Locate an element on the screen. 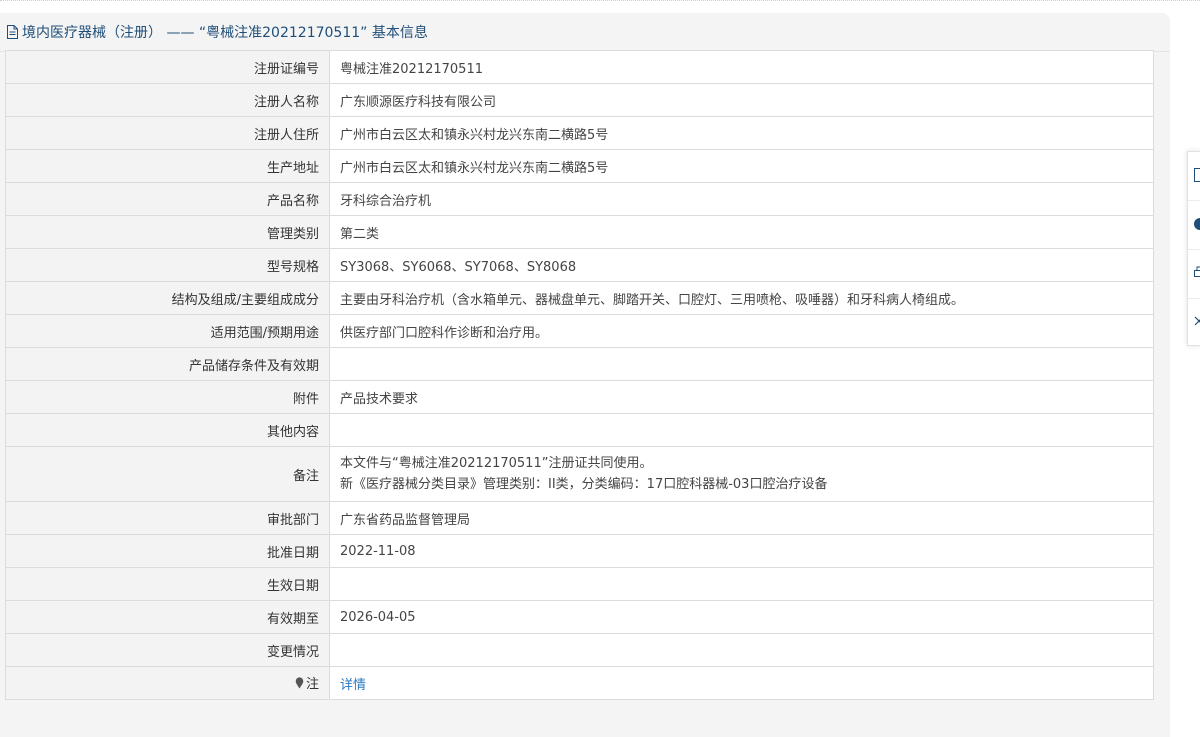 The height and width of the screenshot is (737, 1200). row-label: 注 is located at coordinates (167, 683).